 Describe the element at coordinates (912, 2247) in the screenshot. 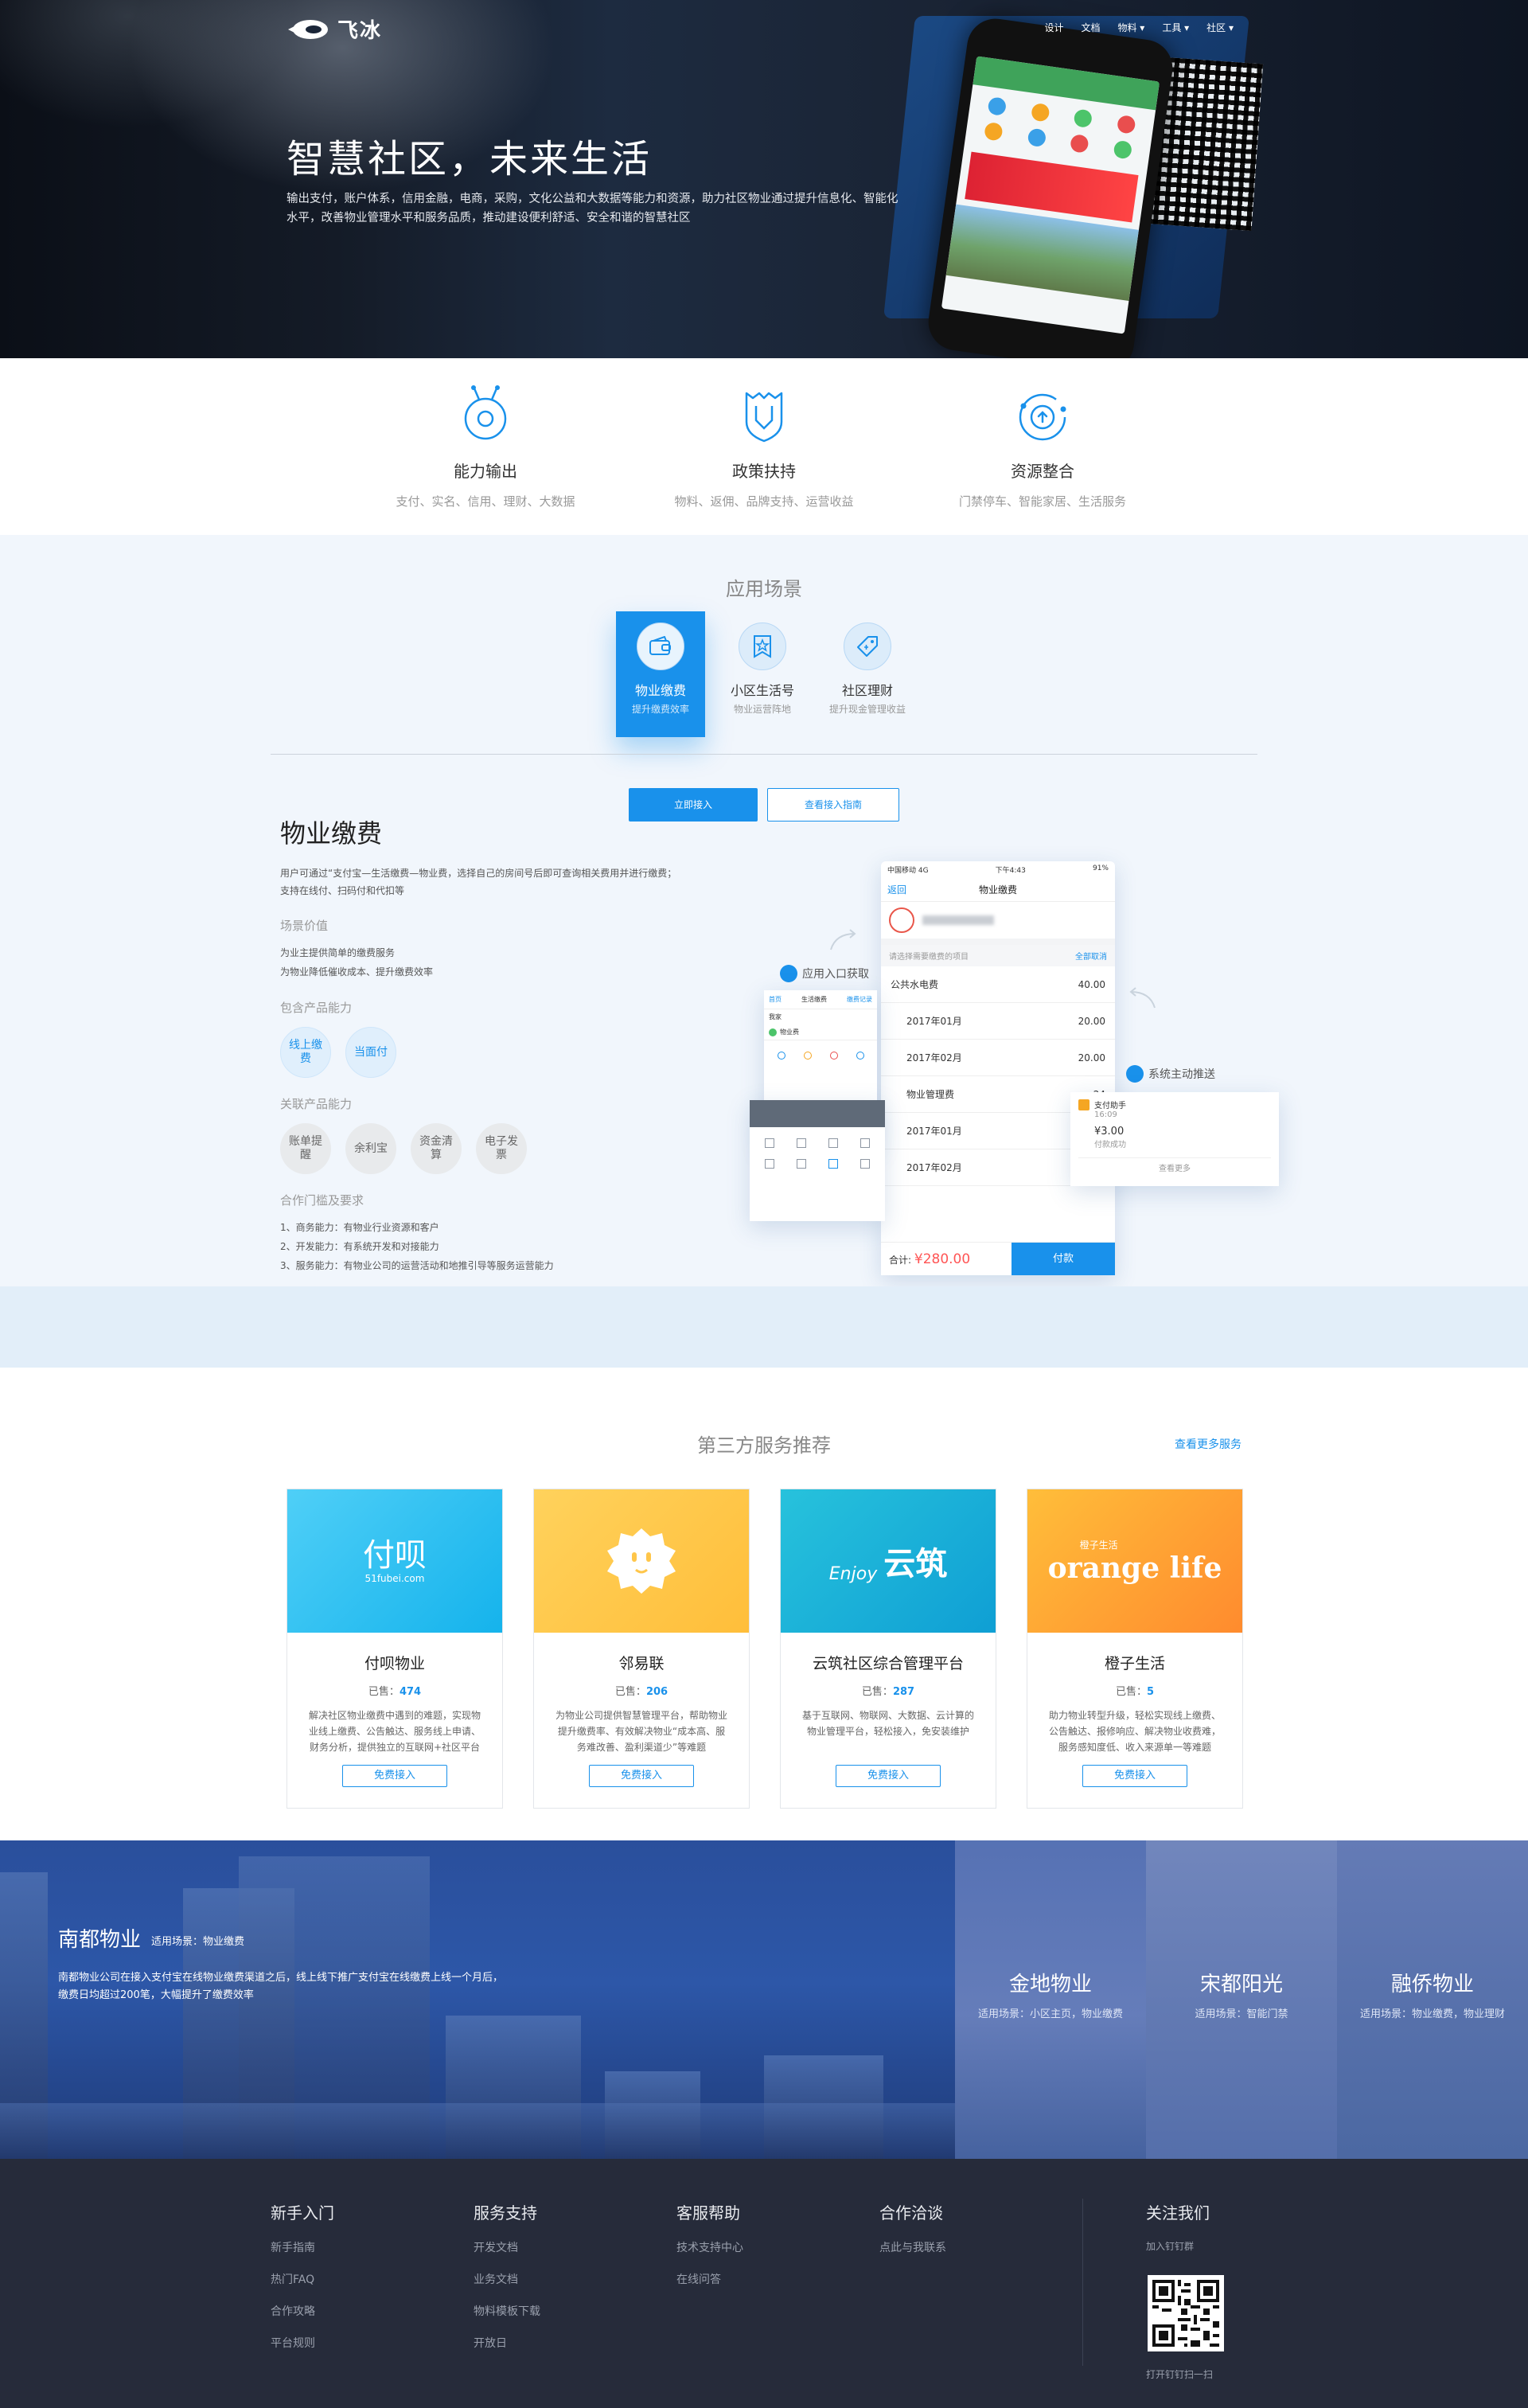

I see `footer-link: 点此与我联系` at that location.